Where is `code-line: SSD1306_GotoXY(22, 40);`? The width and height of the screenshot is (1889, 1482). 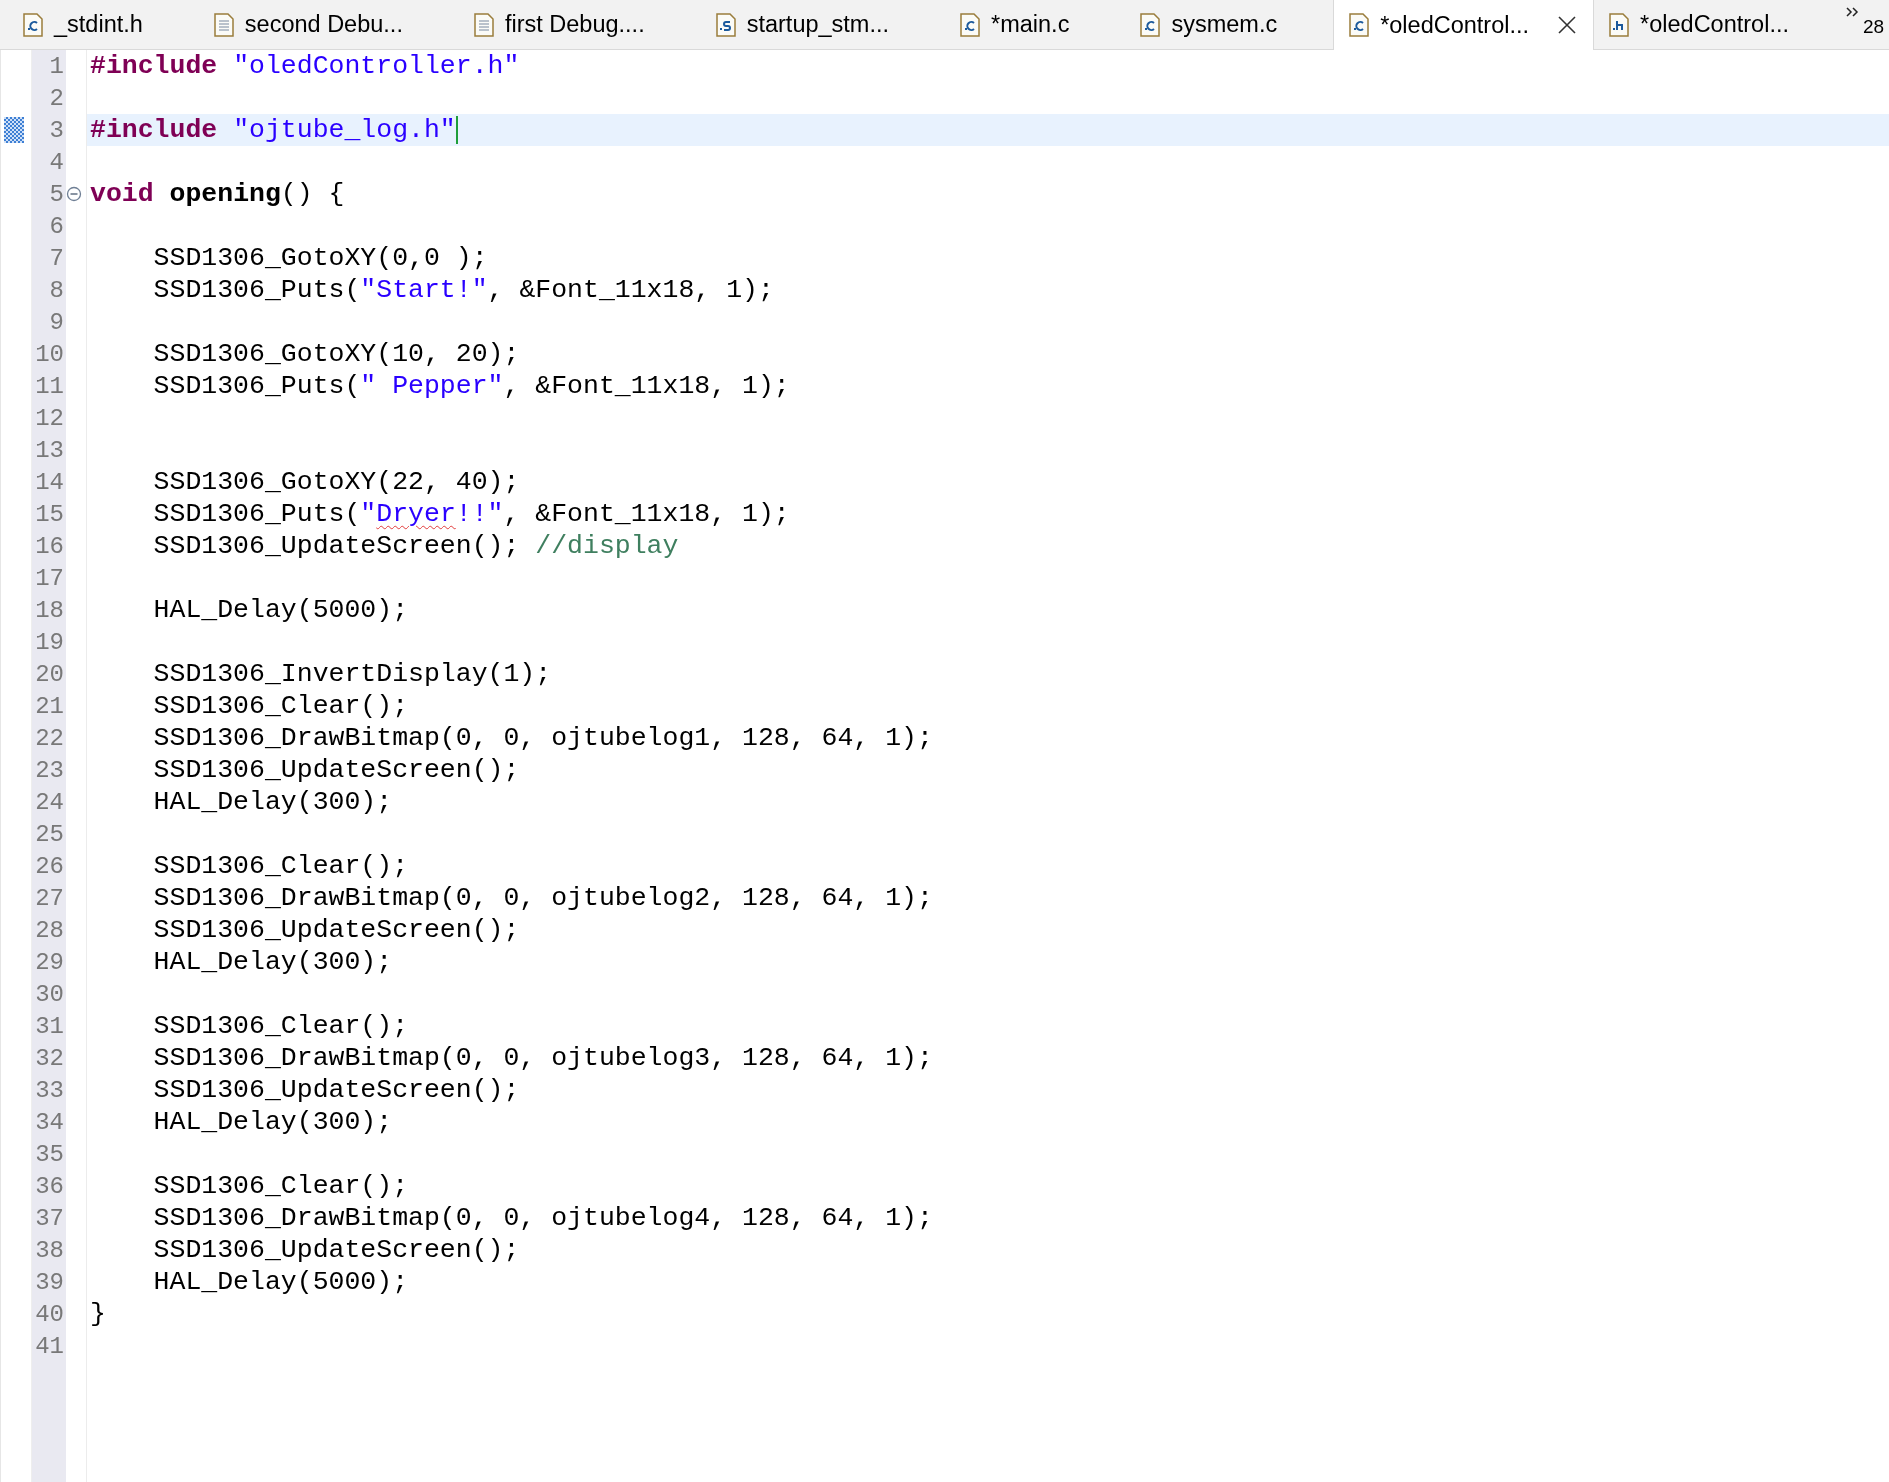
code-line: SSD1306_GotoXY(22, 40); is located at coordinates (336, 482).